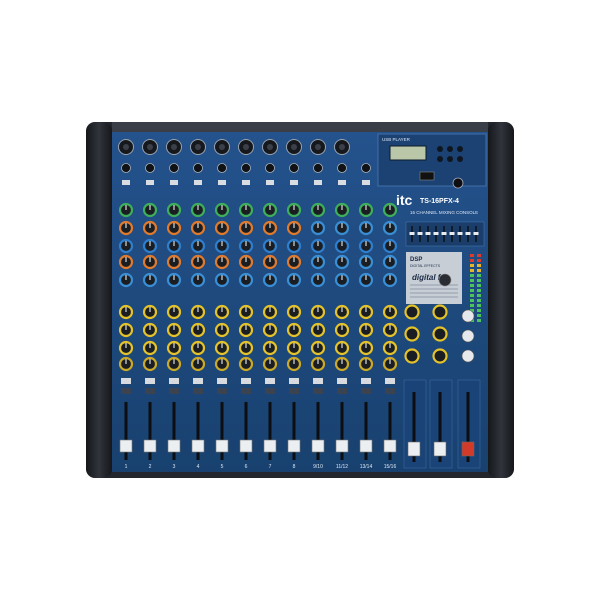 The image size is (600, 600). I want to click on channel-label: 11/12, so click(342, 467).